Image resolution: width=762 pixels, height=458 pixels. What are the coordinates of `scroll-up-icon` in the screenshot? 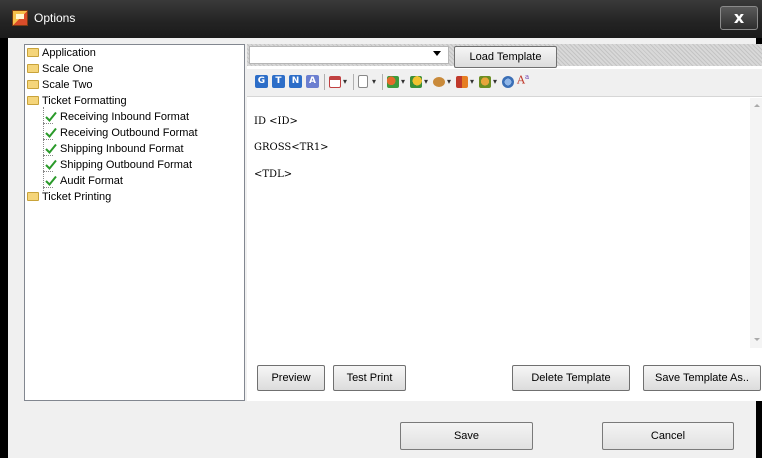 It's located at (757, 105).